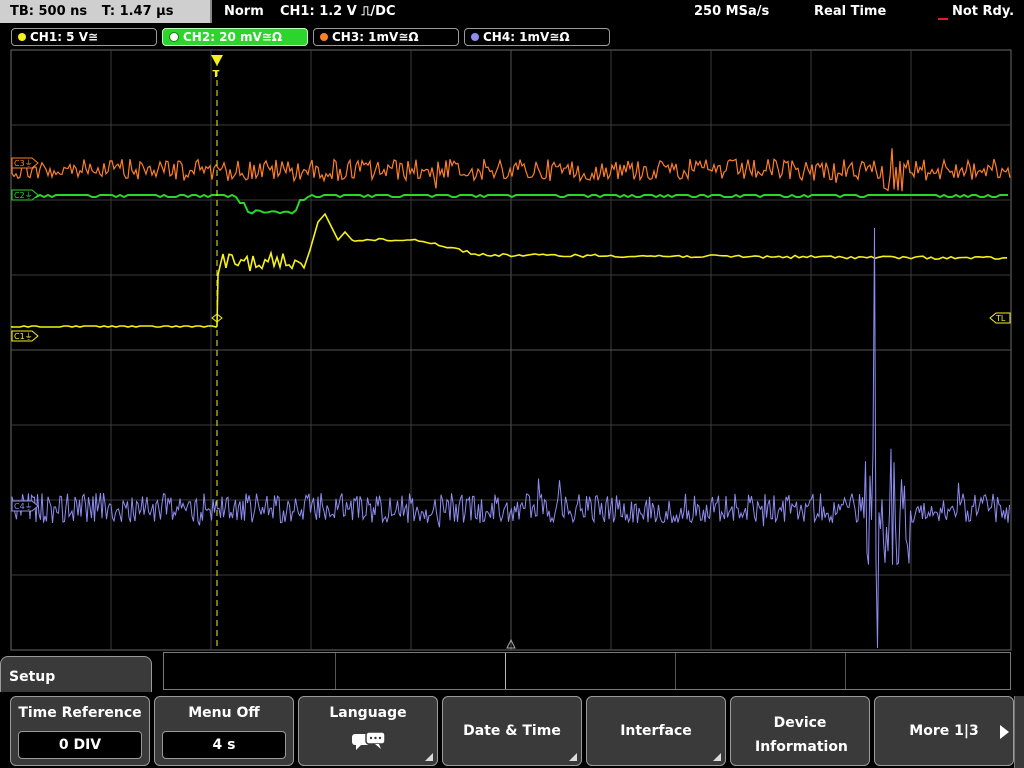 The width and height of the screenshot is (1024, 768). I want to click on ch3-marker: C3⏚, so click(25, 163).